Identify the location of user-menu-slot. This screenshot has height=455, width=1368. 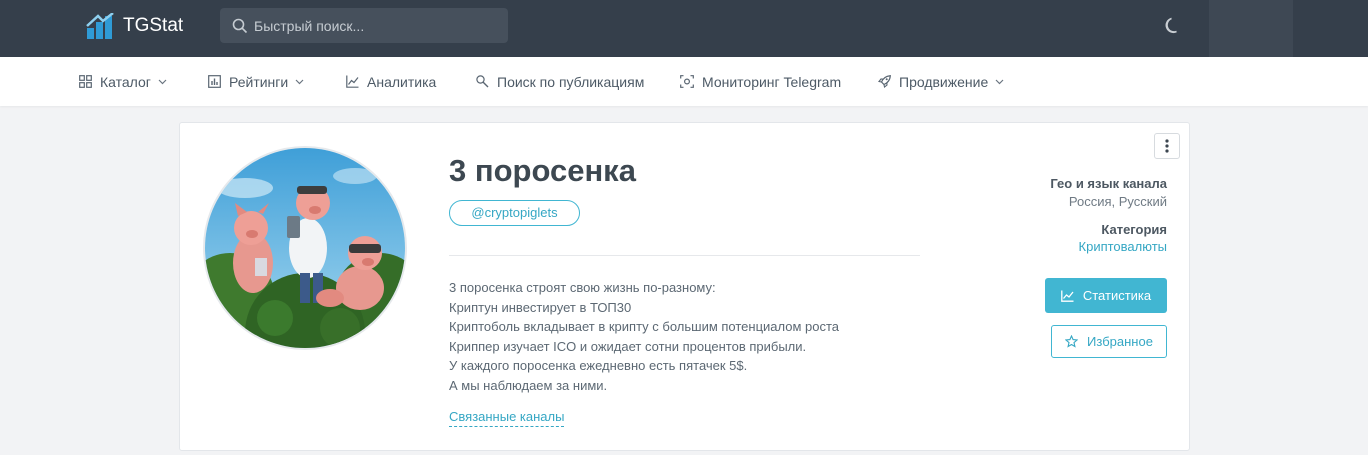
(1251, 28).